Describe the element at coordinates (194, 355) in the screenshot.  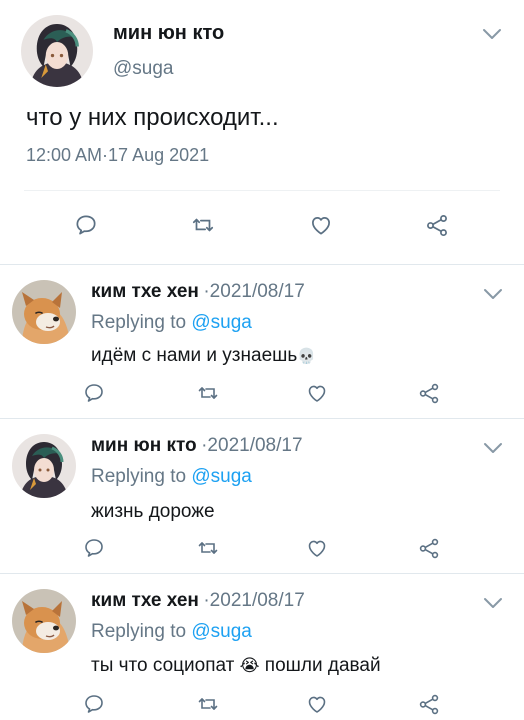
I see `reply-body: идём с нами и узнаешь` at that location.